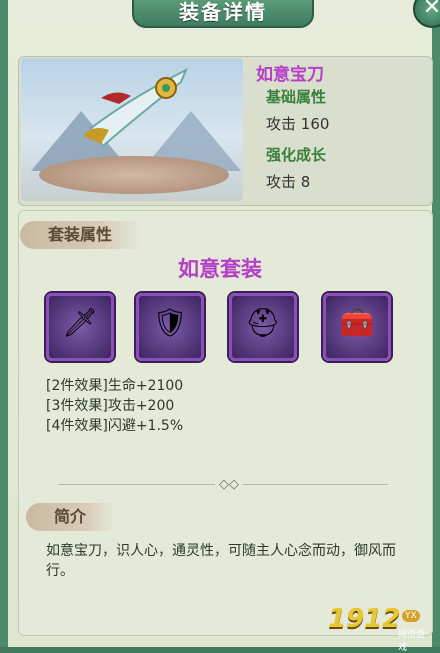 This screenshot has height=653, width=440. Describe the element at coordinates (297, 123) in the screenshot. I see `attack-stat: 攻击 160` at that location.